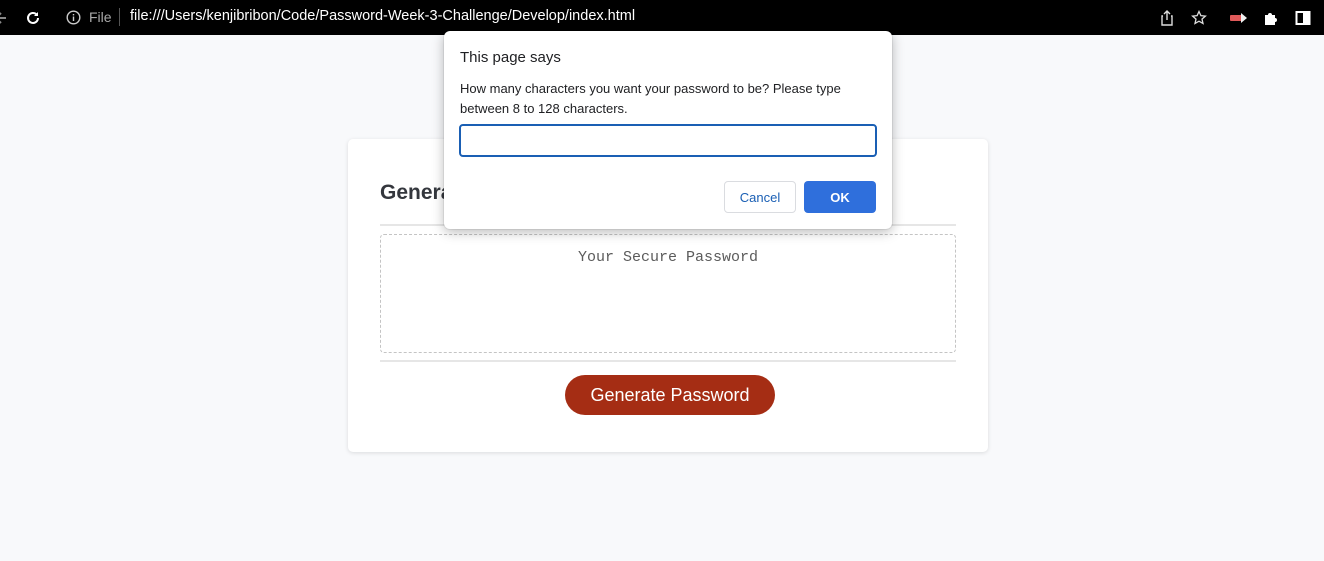 The width and height of the screenshot is (1324, 561). Describe the element at coordinates (1271, 17) in the screenshot. I see `puzzle-icon` at that location.